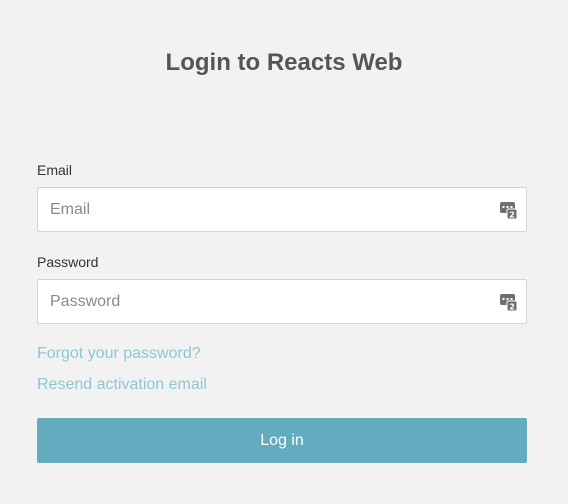 The width and height of the screenshot is (568, 504). I want to click on email-field-container: 2, so click(282, 209).